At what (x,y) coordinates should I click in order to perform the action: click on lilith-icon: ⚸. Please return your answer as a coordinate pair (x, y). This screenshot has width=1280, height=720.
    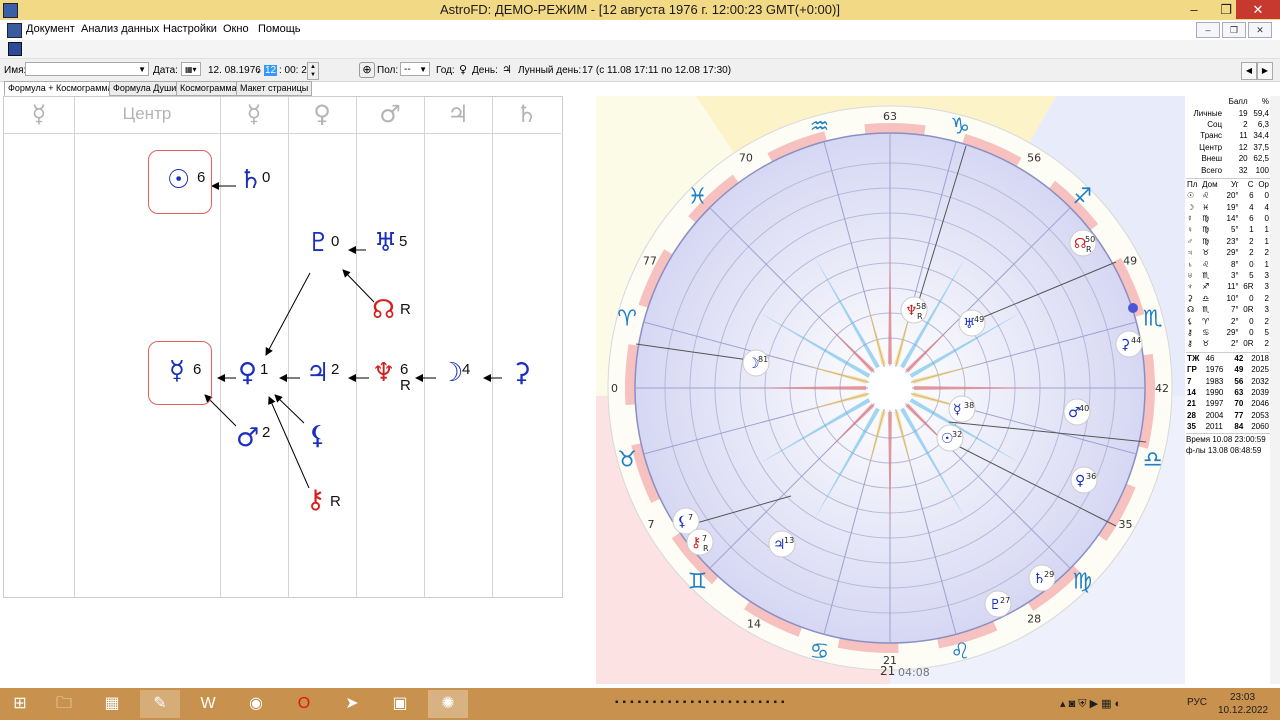
    Looking at the image, I should click on (317, 436).